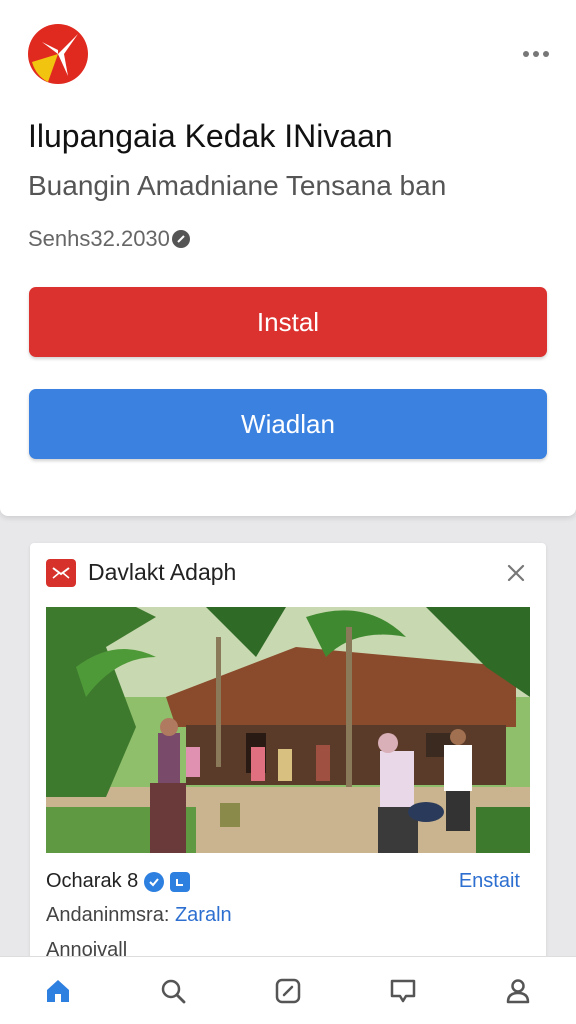  I want to click on ad-description: Andaninmsra: Zaraln, so click(139, 915).